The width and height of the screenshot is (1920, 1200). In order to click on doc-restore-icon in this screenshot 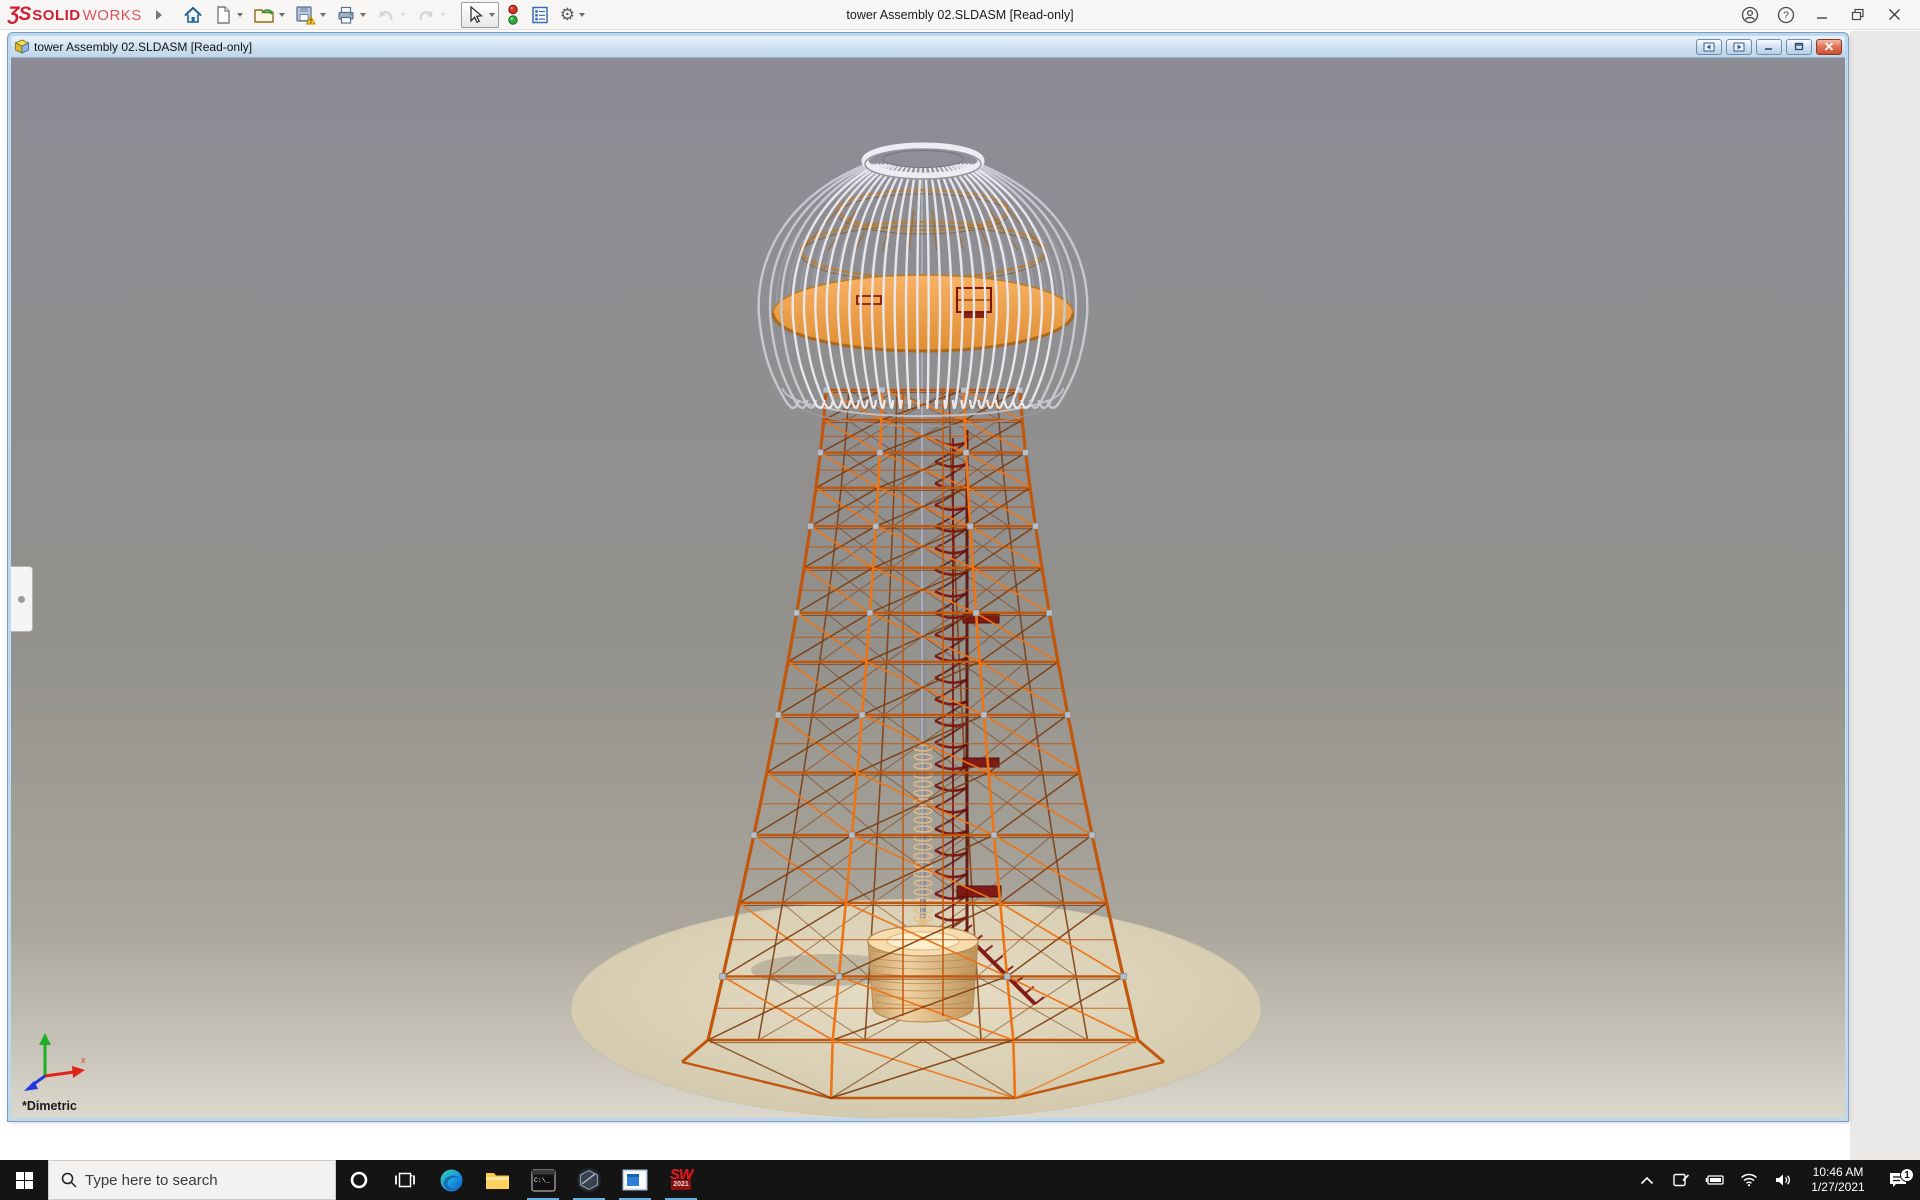, I will do `click(1799, 46)`.